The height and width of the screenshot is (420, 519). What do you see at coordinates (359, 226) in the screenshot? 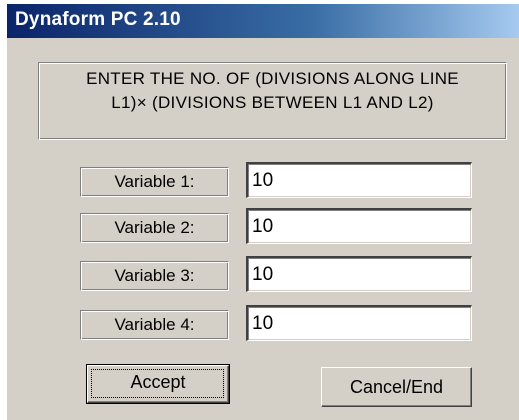
I see `variable-2-input` at bounding box center [359, 226].